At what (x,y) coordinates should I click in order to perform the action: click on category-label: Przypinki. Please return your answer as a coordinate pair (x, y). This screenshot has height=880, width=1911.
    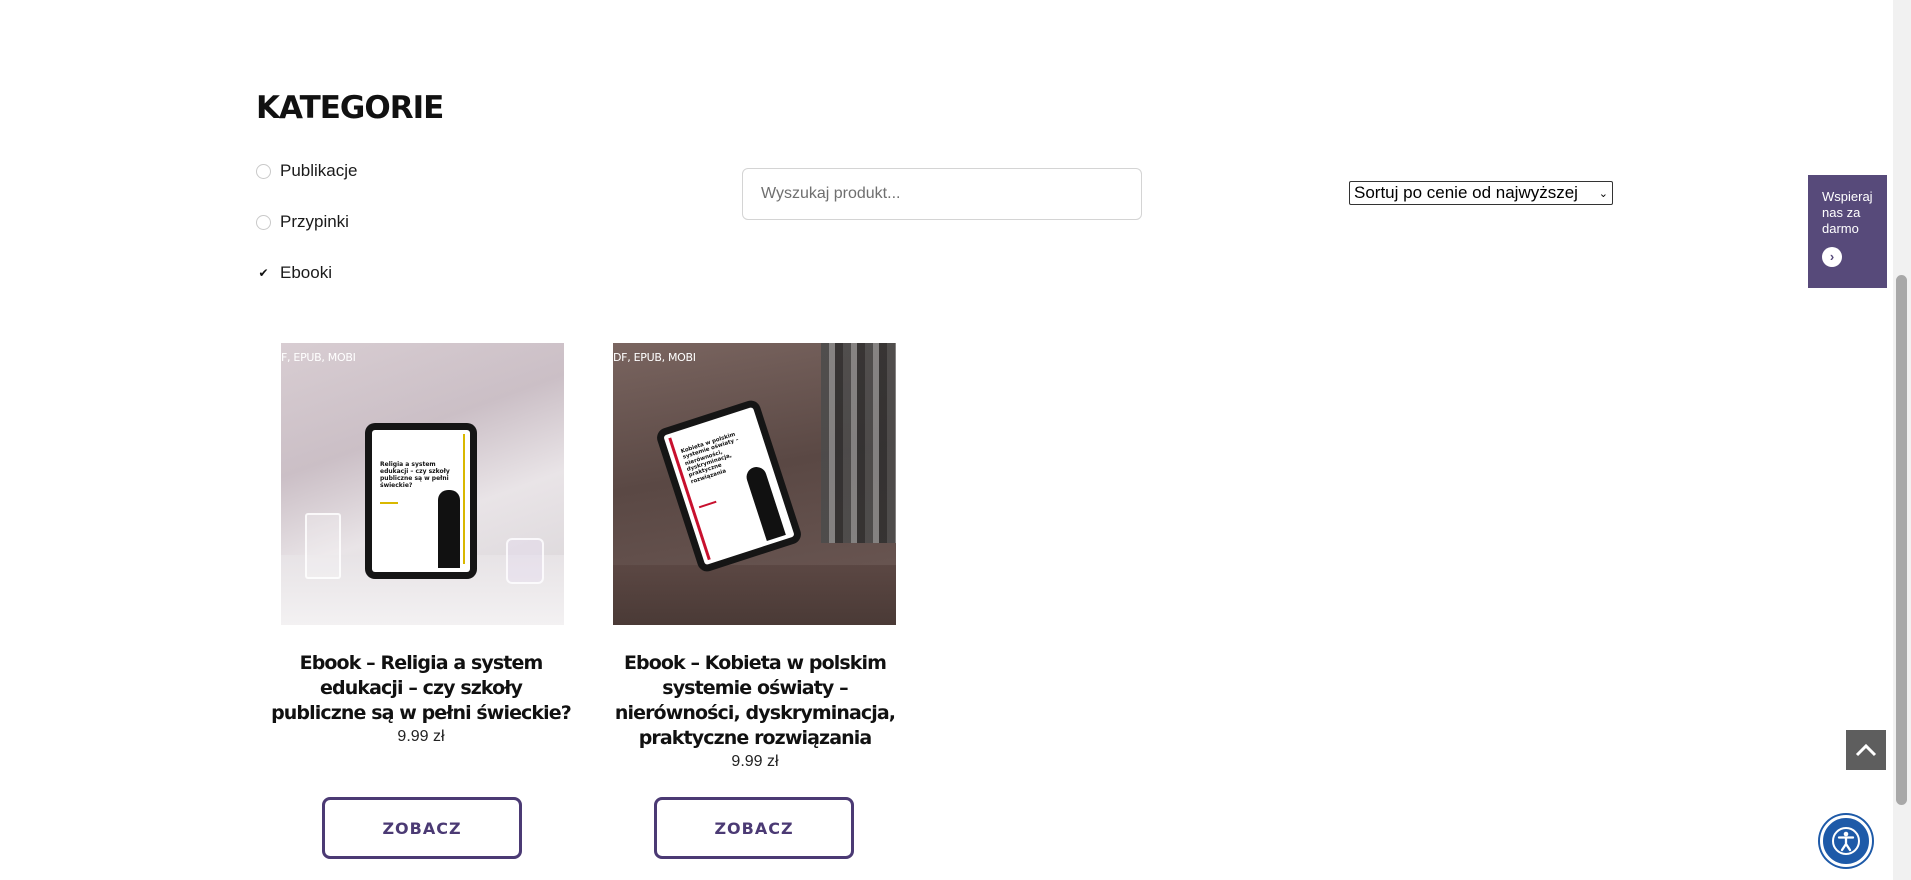
    Looking at the image, I should click on (314, 221).